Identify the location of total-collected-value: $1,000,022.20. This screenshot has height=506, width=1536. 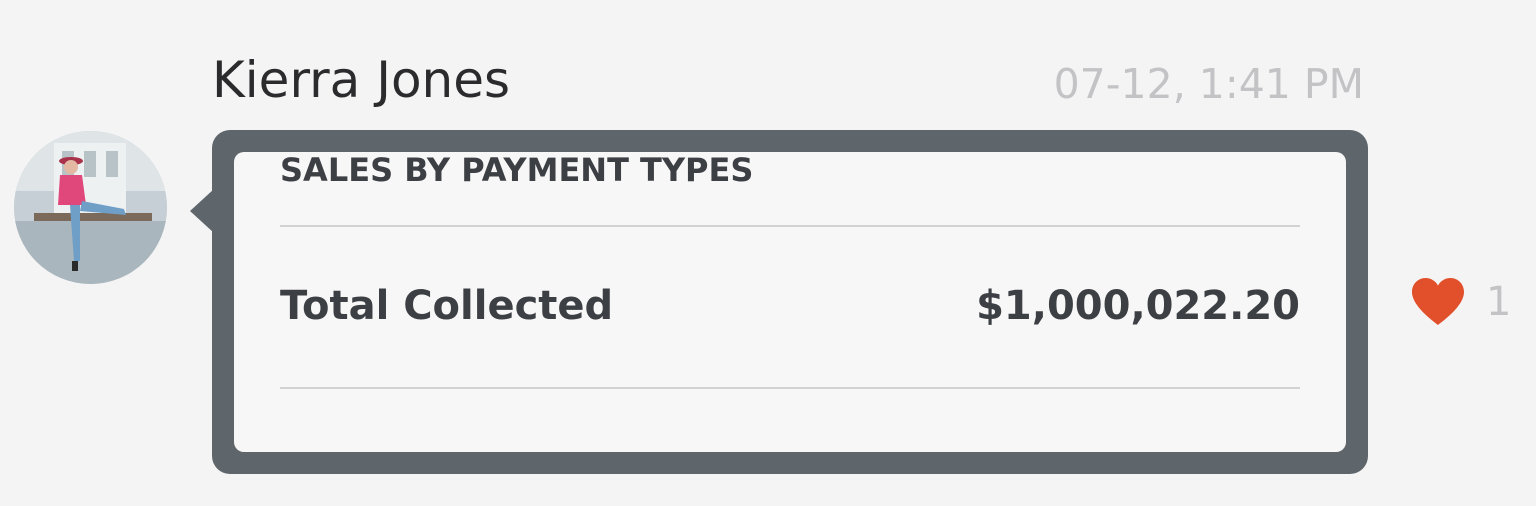
(1138, 306).